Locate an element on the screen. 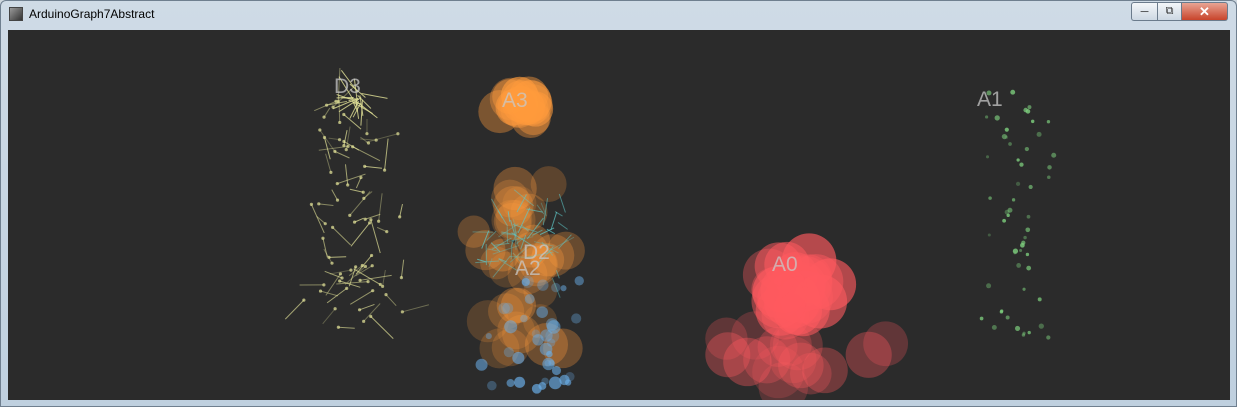  title-bar: ArduinoGraph7Abstract ─ ⧉ ✕ is located at coordinates (618, 15).